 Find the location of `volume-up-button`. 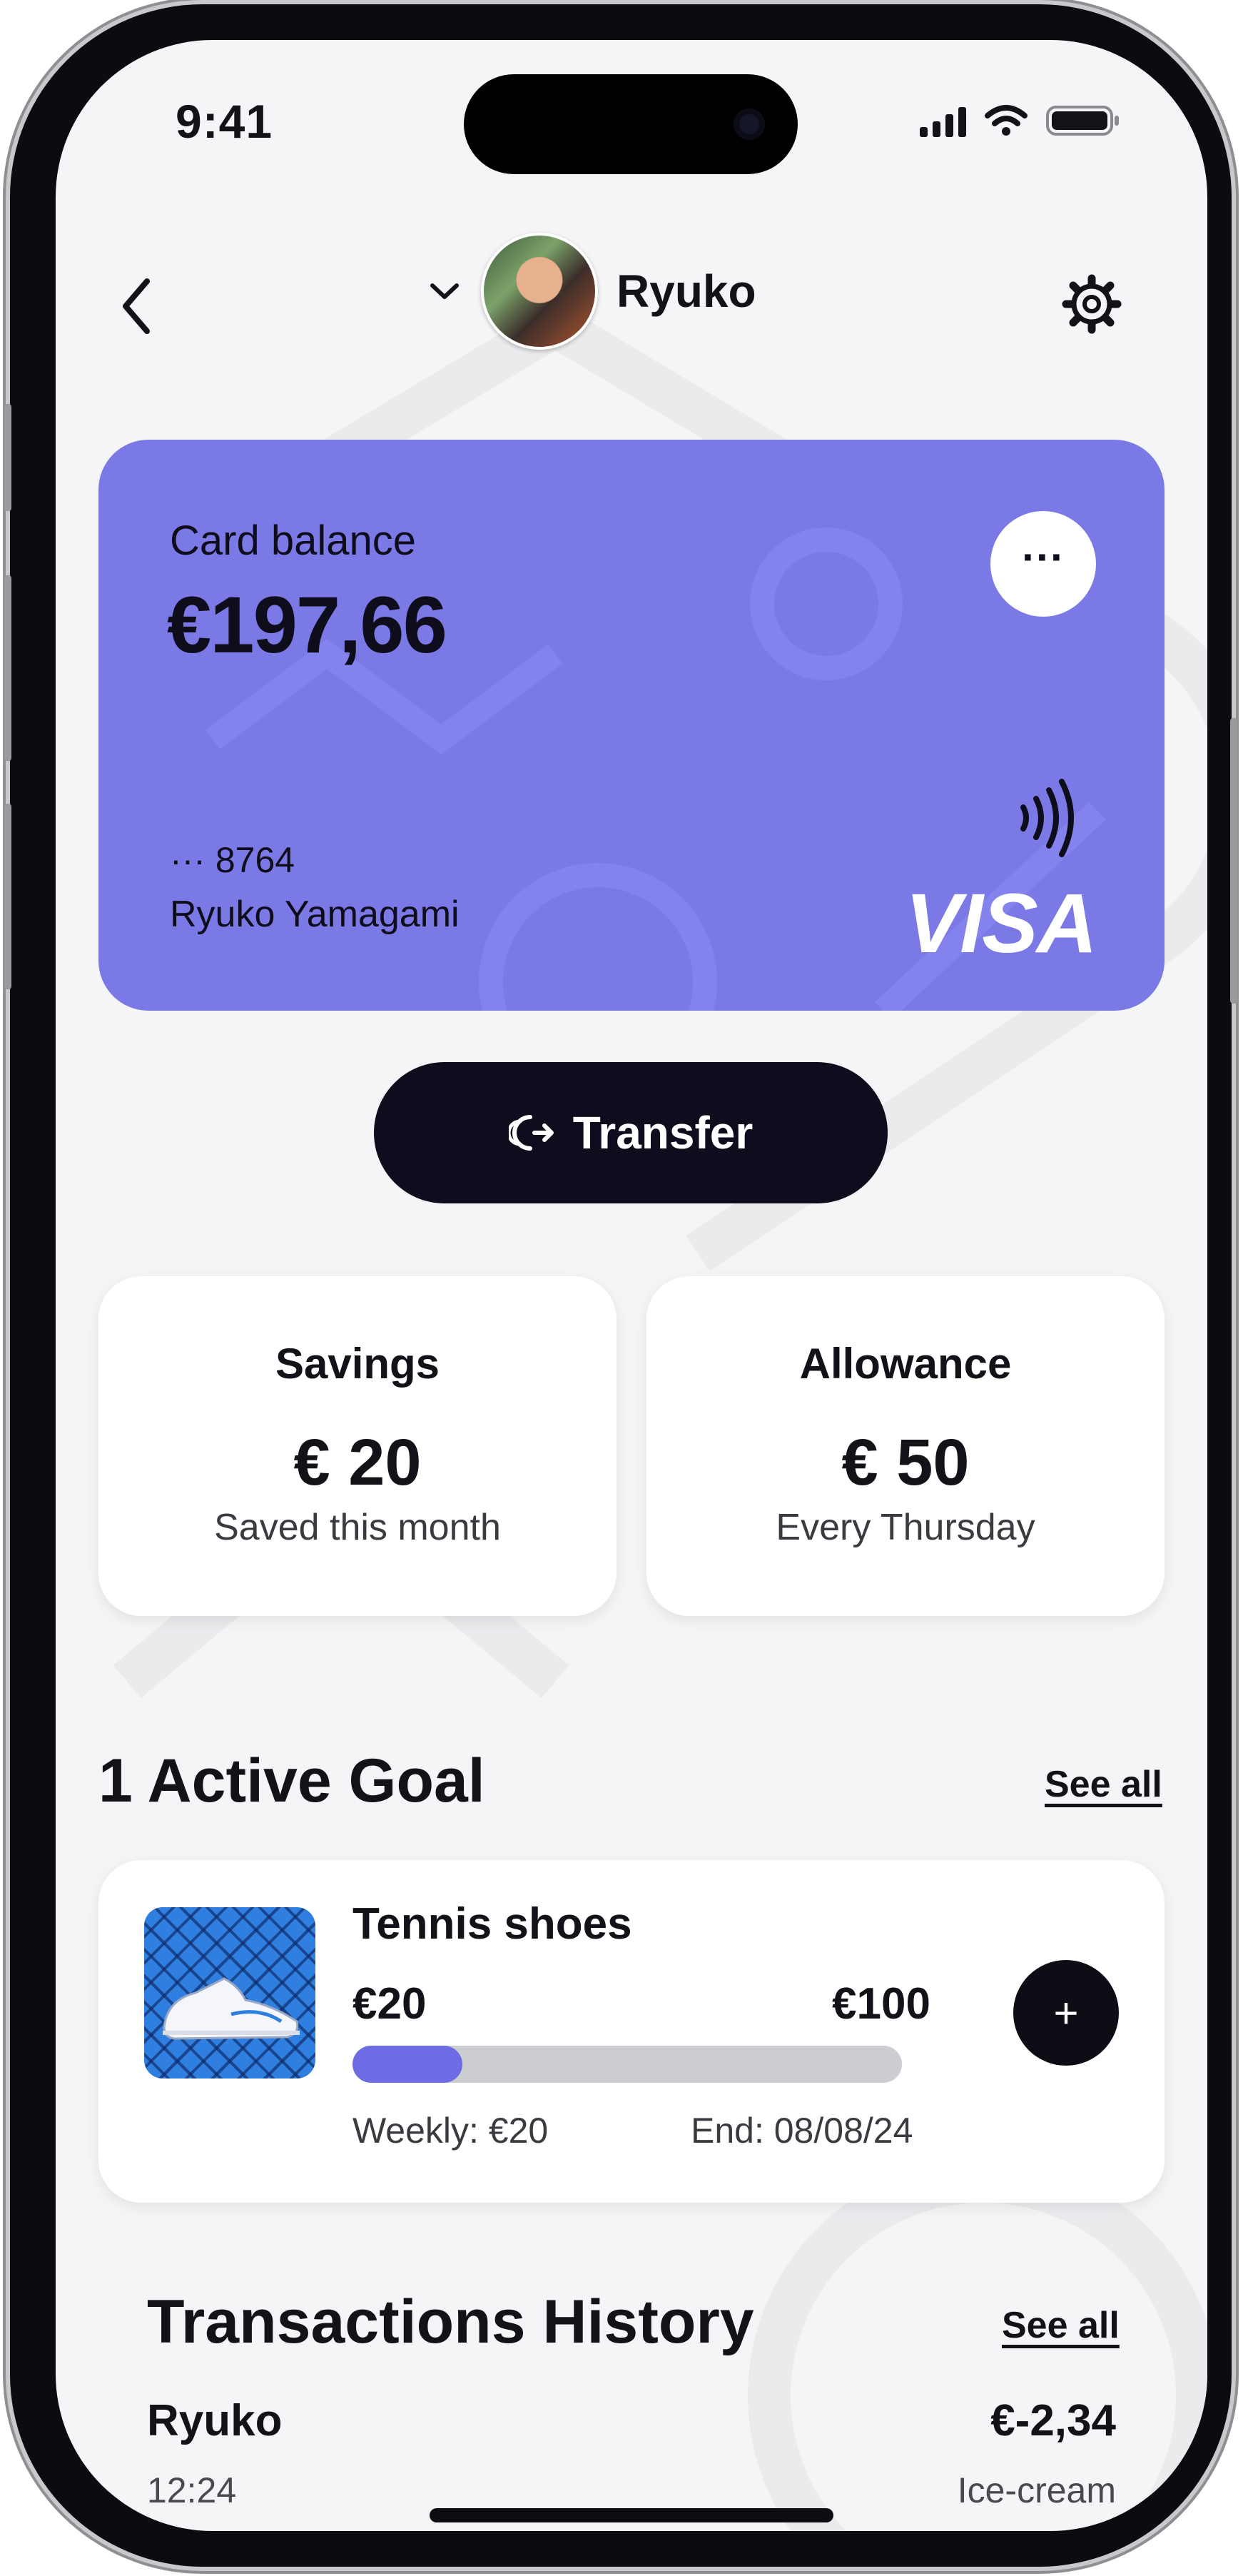

volume-up-button is located at coordinates (7, 668).